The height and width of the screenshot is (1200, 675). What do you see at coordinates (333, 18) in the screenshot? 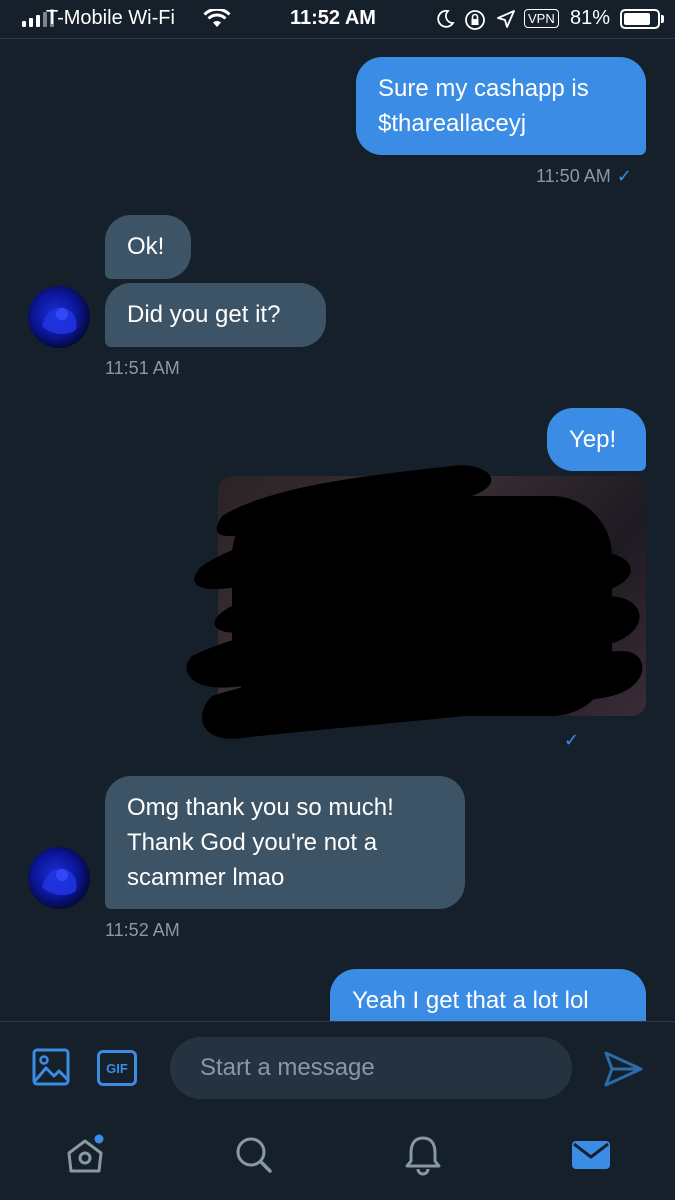
I see `clock: 11:52 AM` at bounding box center [333, 18].